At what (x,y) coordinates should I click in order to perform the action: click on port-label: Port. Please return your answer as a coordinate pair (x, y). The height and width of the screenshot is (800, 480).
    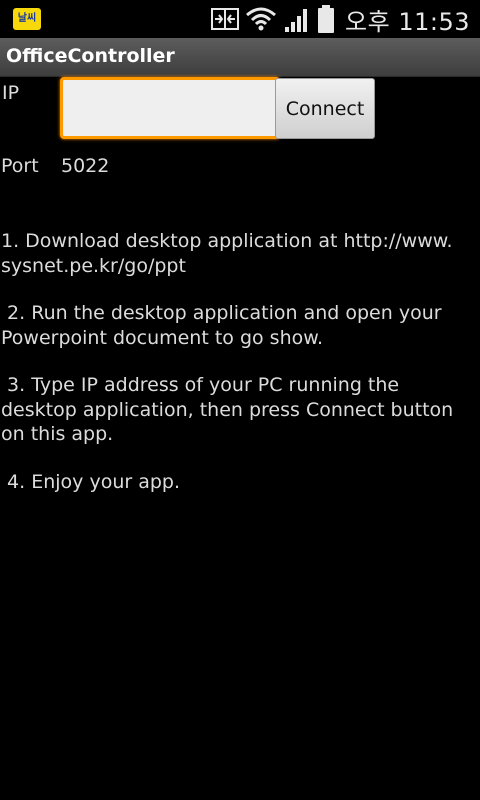
    Looking at the image, I should click on (20, 166).